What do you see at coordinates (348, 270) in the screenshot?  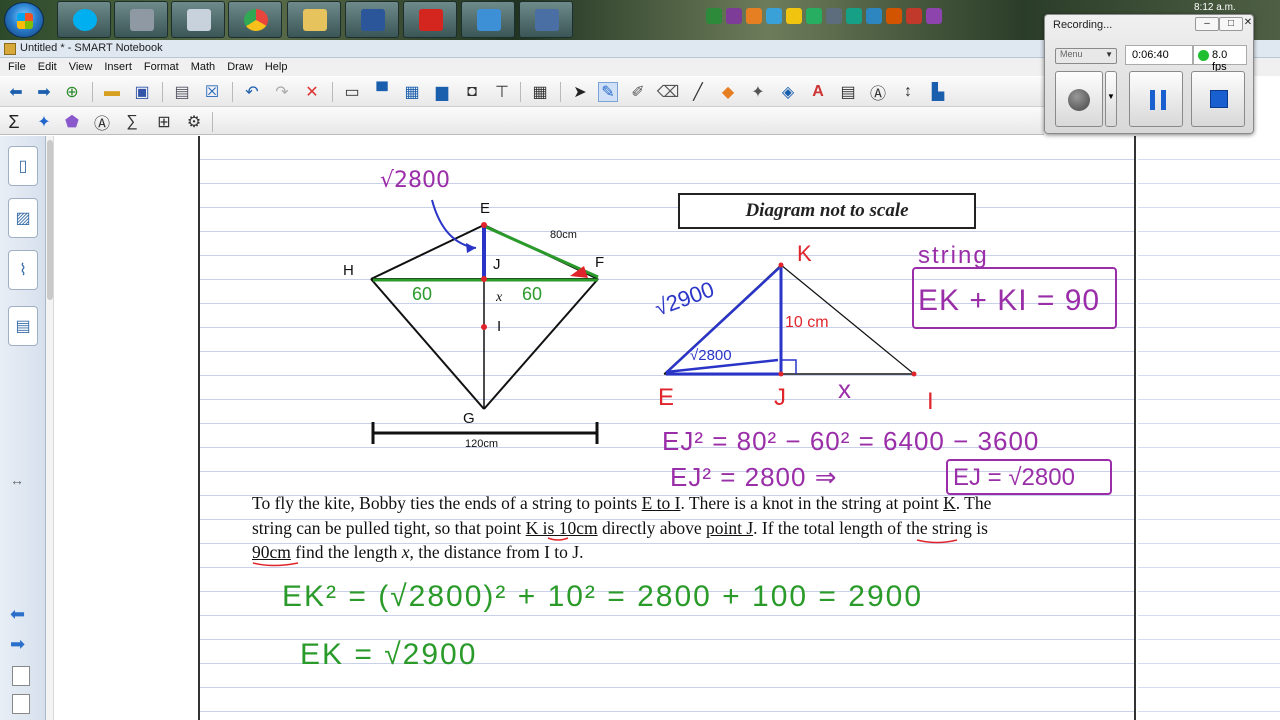 I see `label-h: H` at bounding box center [348, 270].